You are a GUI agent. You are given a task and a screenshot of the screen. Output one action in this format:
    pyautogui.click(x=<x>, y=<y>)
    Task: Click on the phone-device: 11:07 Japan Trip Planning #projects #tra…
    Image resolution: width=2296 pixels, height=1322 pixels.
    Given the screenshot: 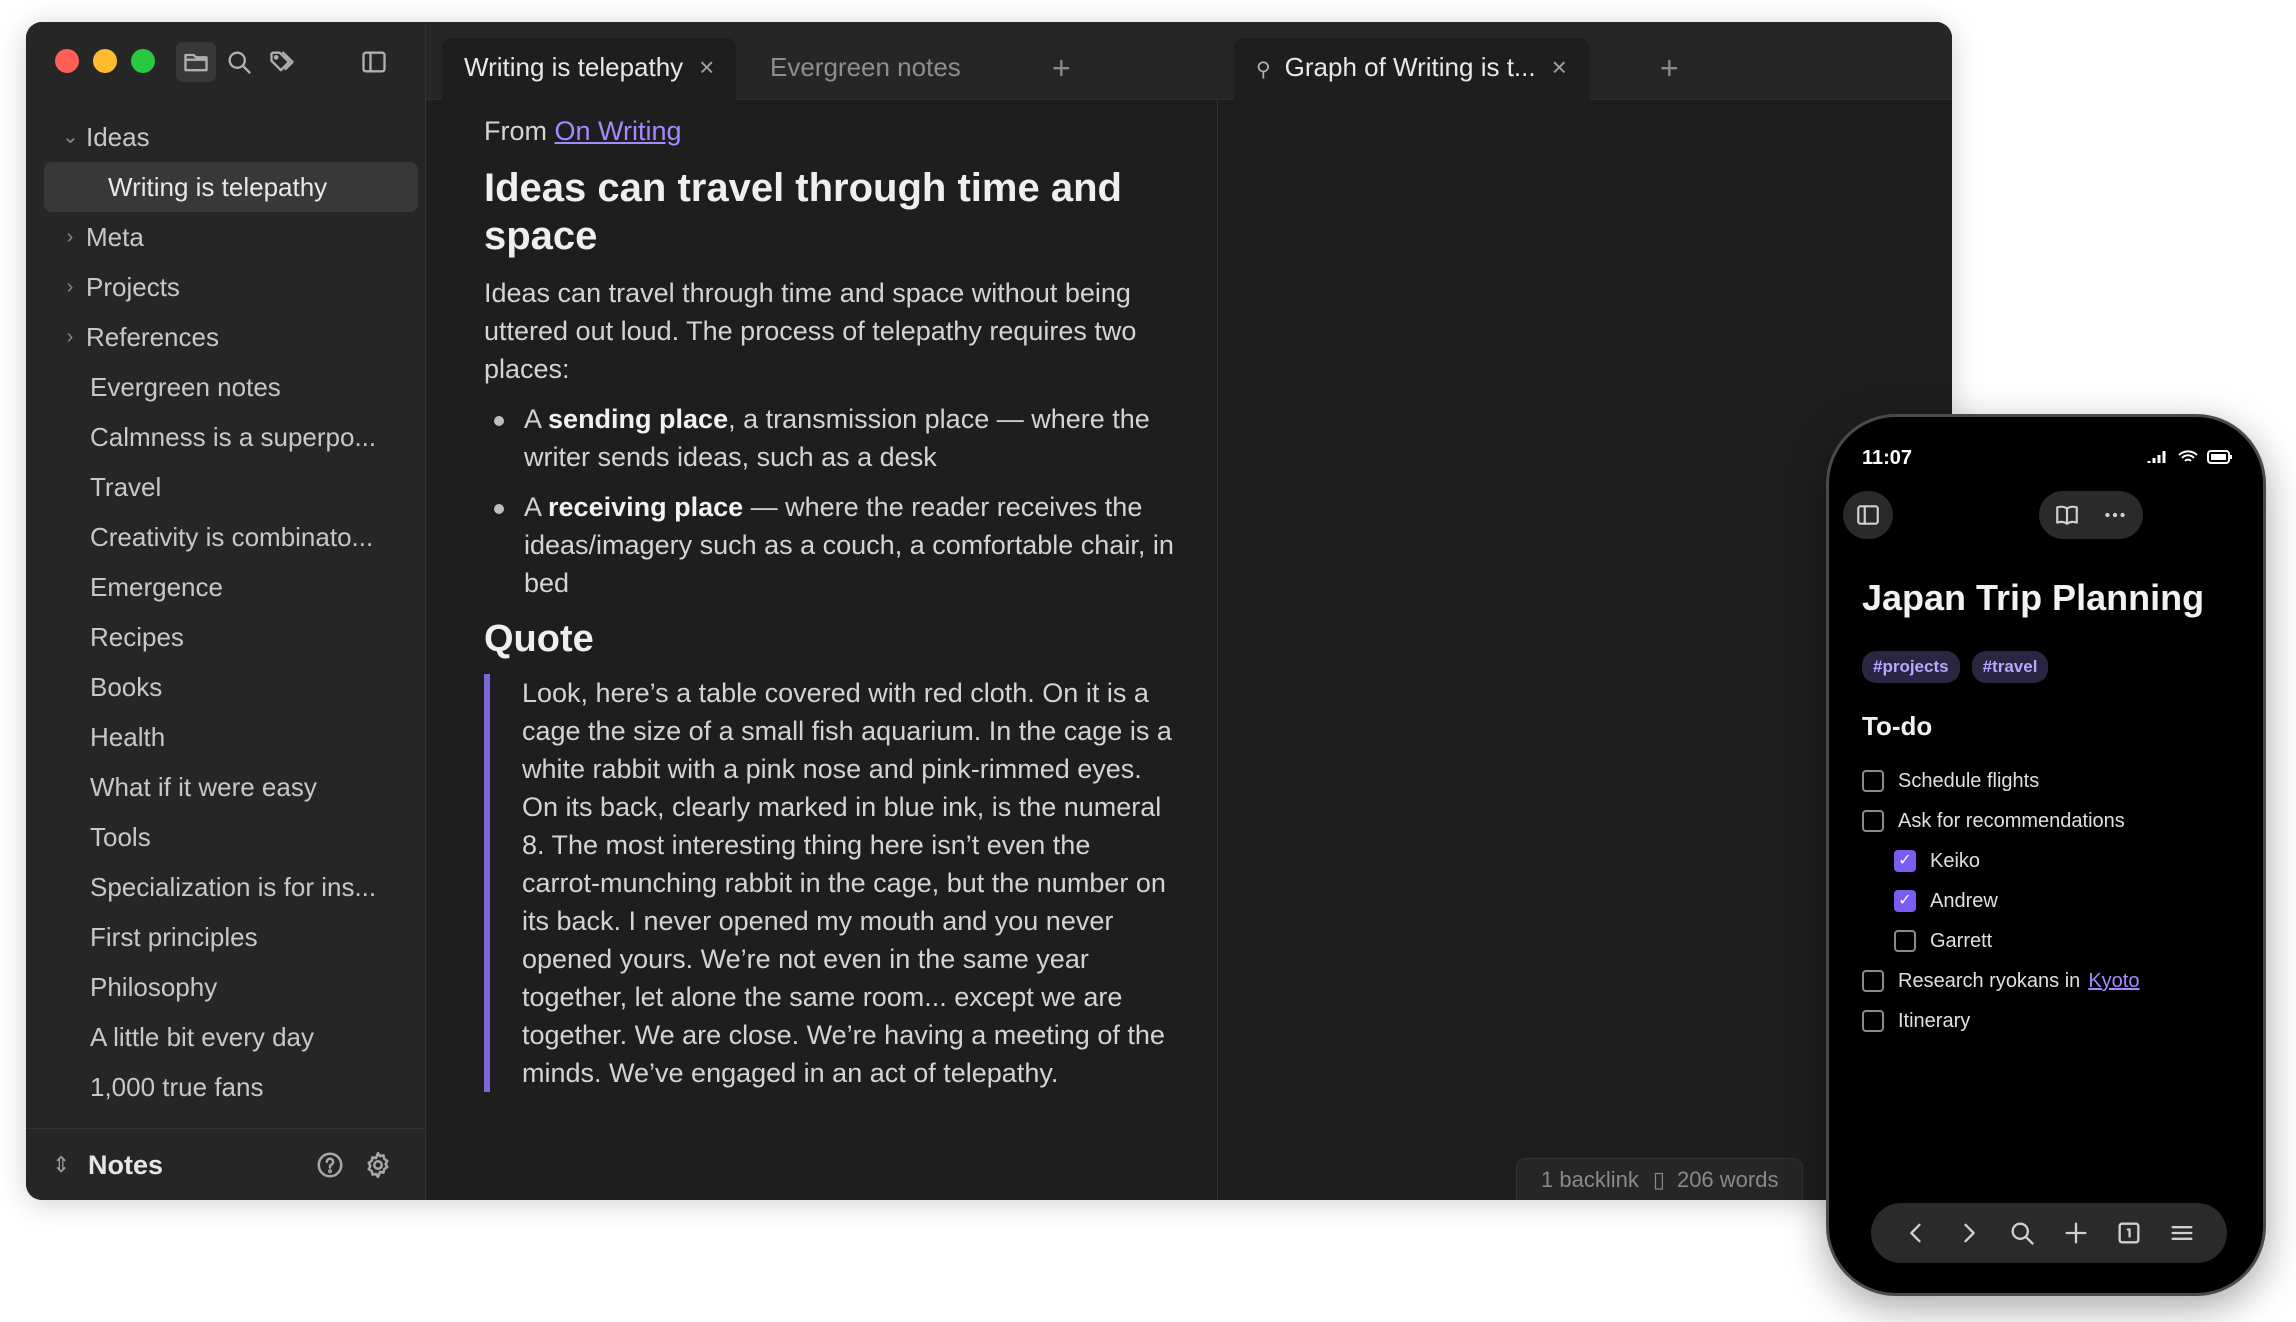 What is the action you would take?
    pyautogui.click(x=2046, y=855)
    